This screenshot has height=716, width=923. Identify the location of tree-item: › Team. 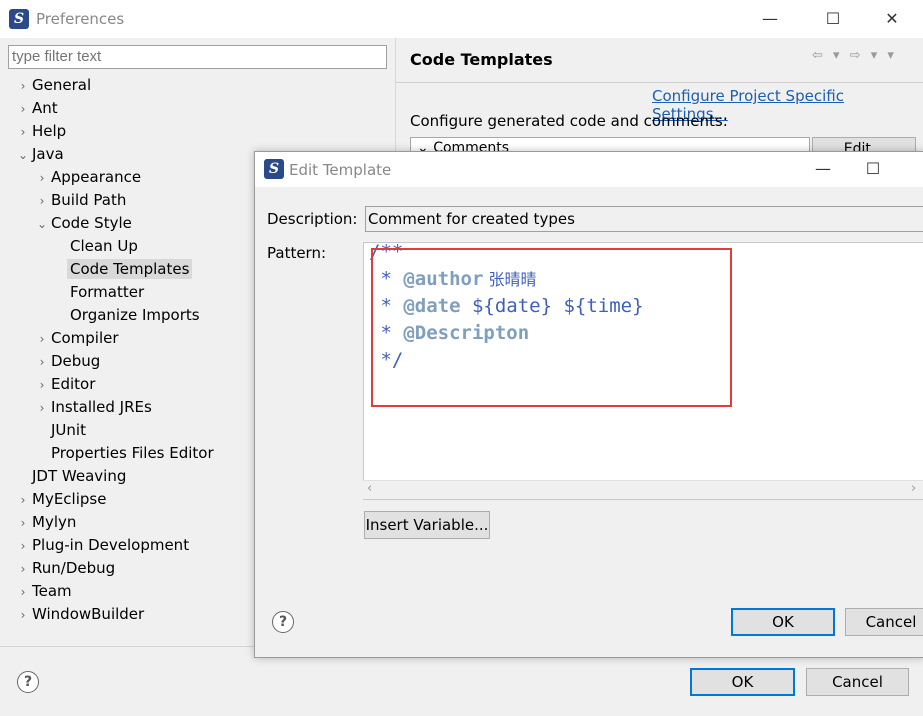
(43, 591).